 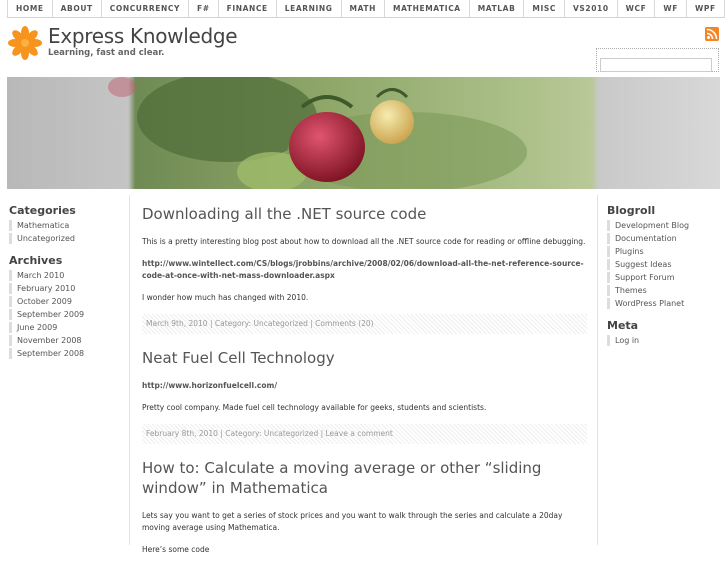 What do you see at coordinates (663, 251) in the screenshot?
I see `blogroll-link: Plugins` at bounding box center [663, 251].